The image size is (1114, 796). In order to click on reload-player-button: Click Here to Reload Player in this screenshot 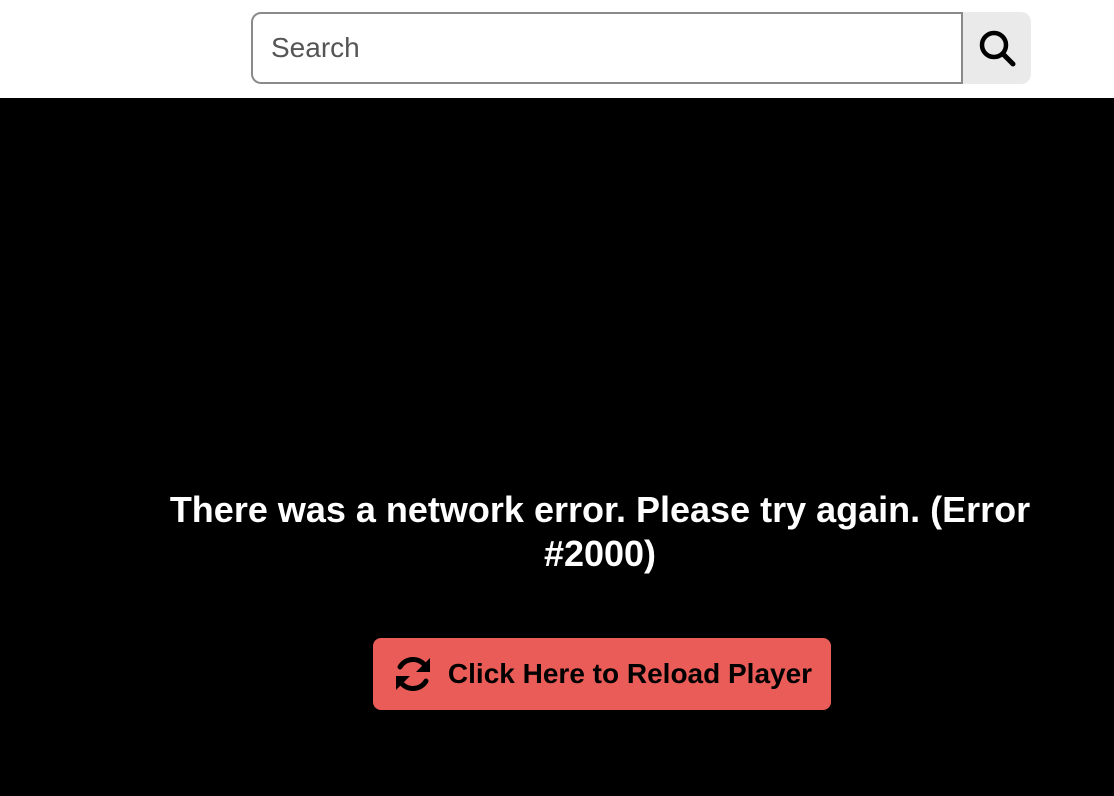, I will do `click(602, 674)`.